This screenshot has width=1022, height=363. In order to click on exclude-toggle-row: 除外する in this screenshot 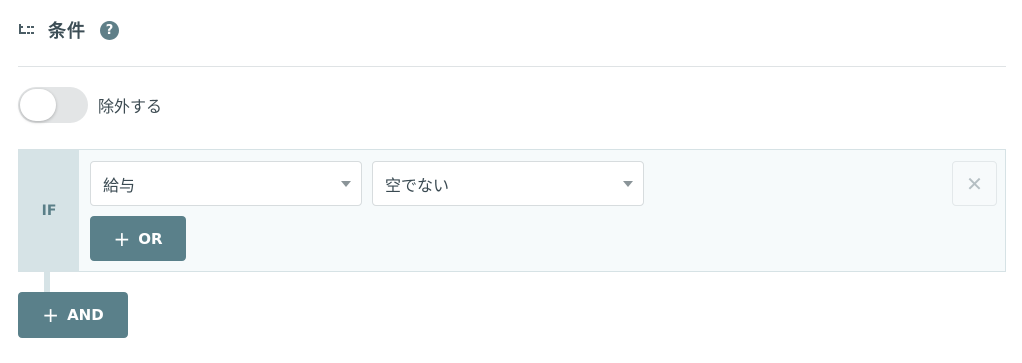, I will do `click(90, 105)`.